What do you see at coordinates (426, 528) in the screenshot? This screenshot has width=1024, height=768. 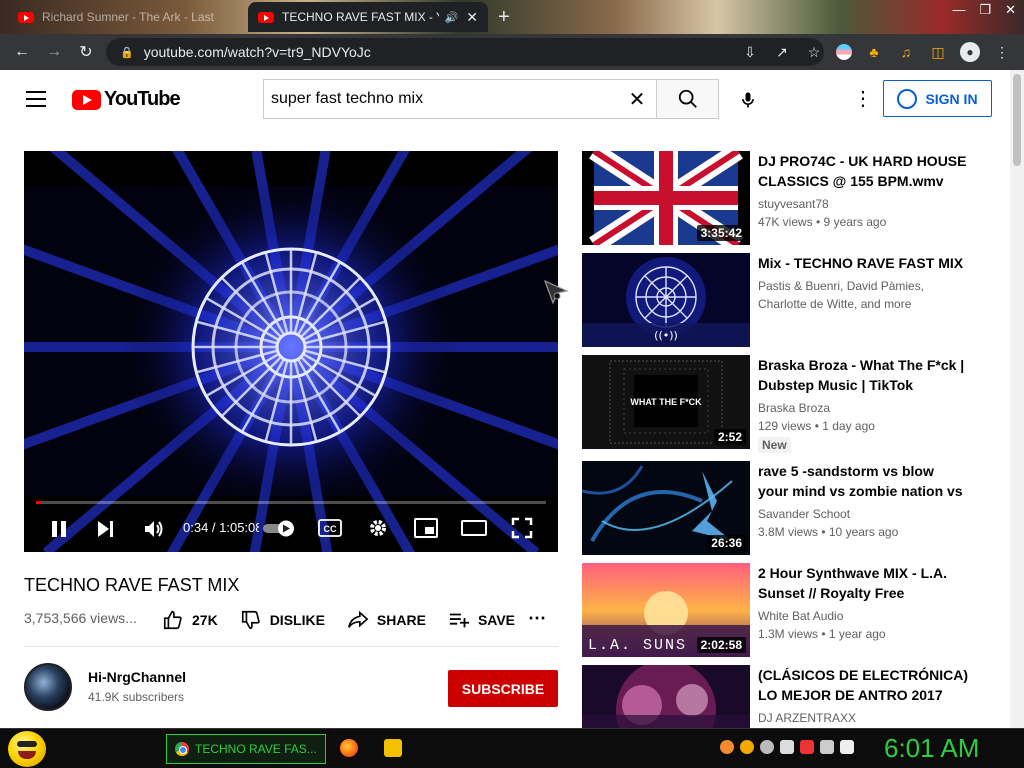 I see `miniplayer-icon` at bounding box center [426, 528].